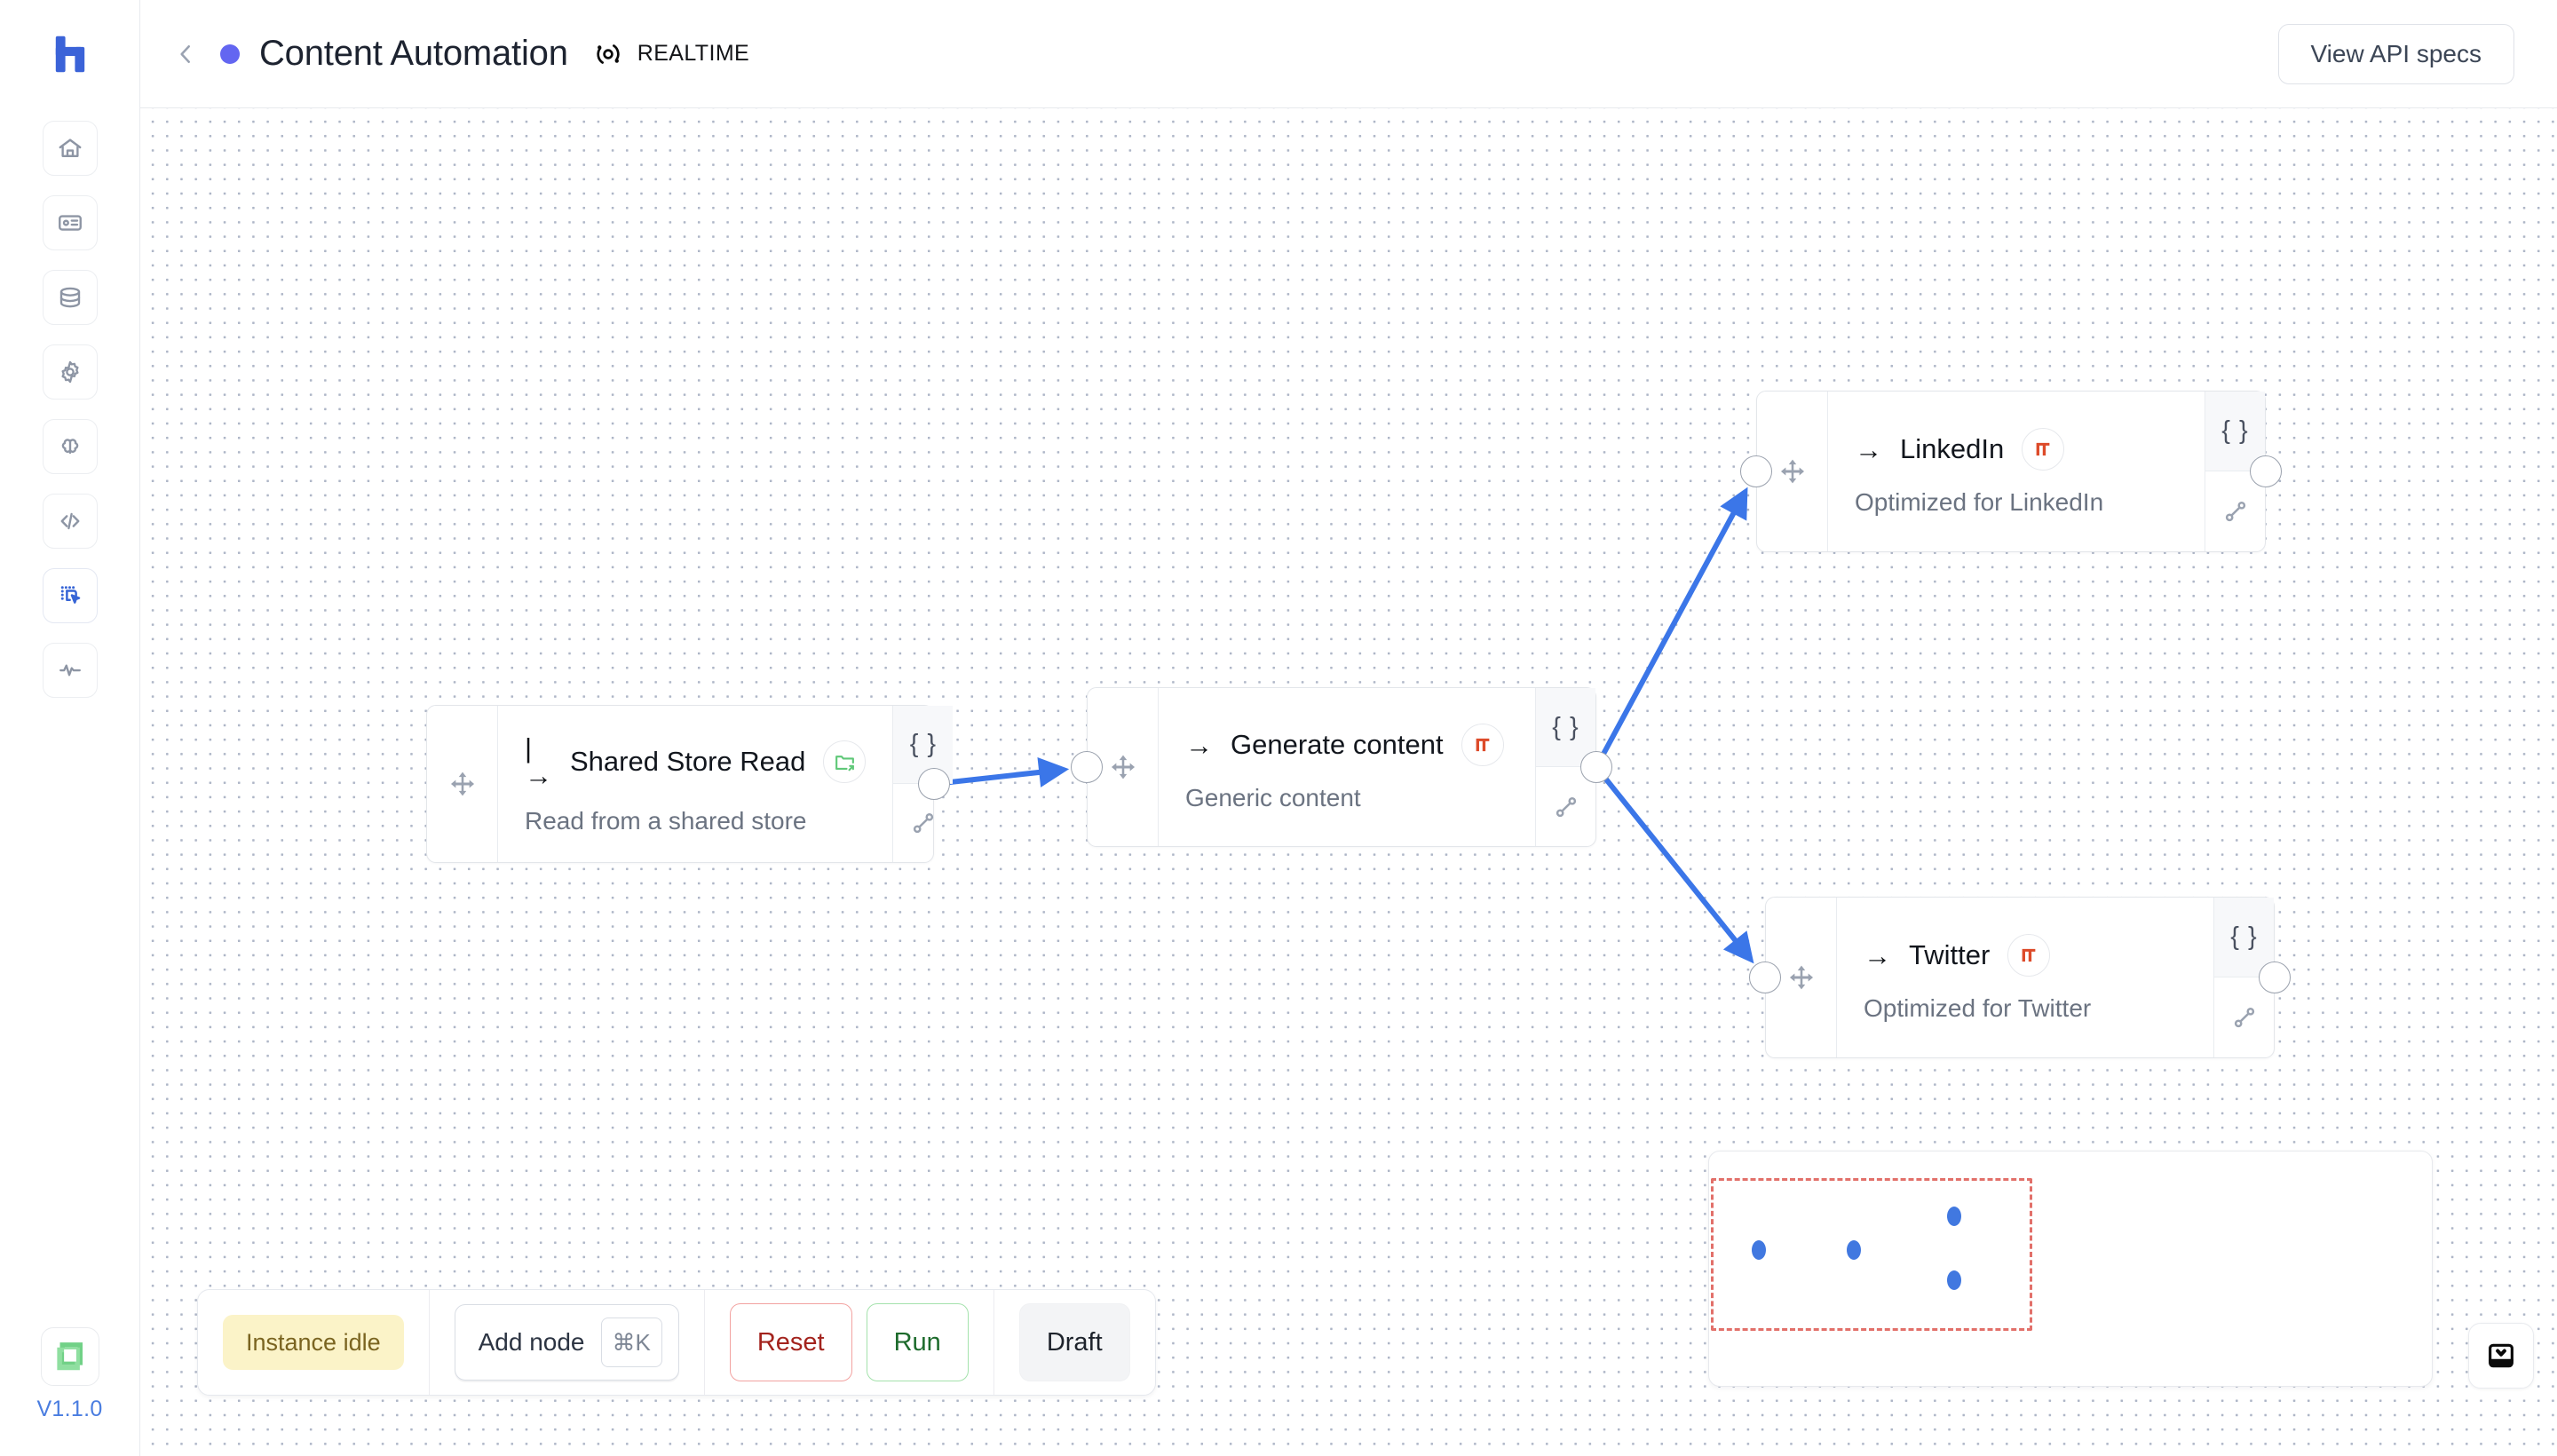 Image resolution: width=2557 pixels, height=1456 pixels. Describe the element at coordinates (608, 54) in the screenshot. I see `realtime-atom-icon` at that location.